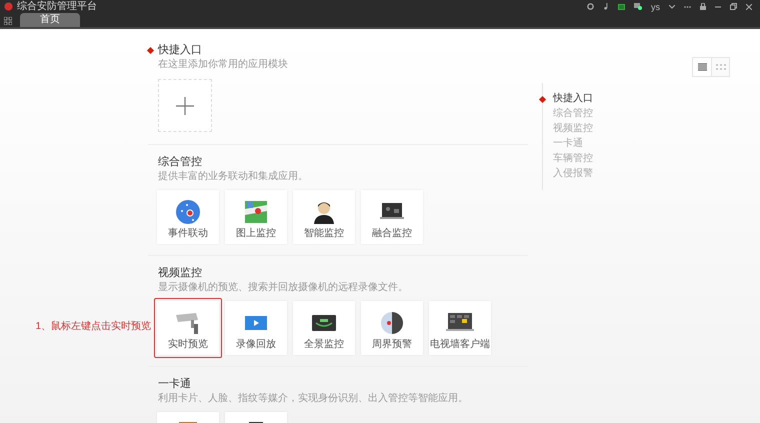 The width and height of the screenshot is (760, 423). Describe the element at coordinates (460, 328) in the screenshot. I see `app-tile: 电视墙客户端` at that location.